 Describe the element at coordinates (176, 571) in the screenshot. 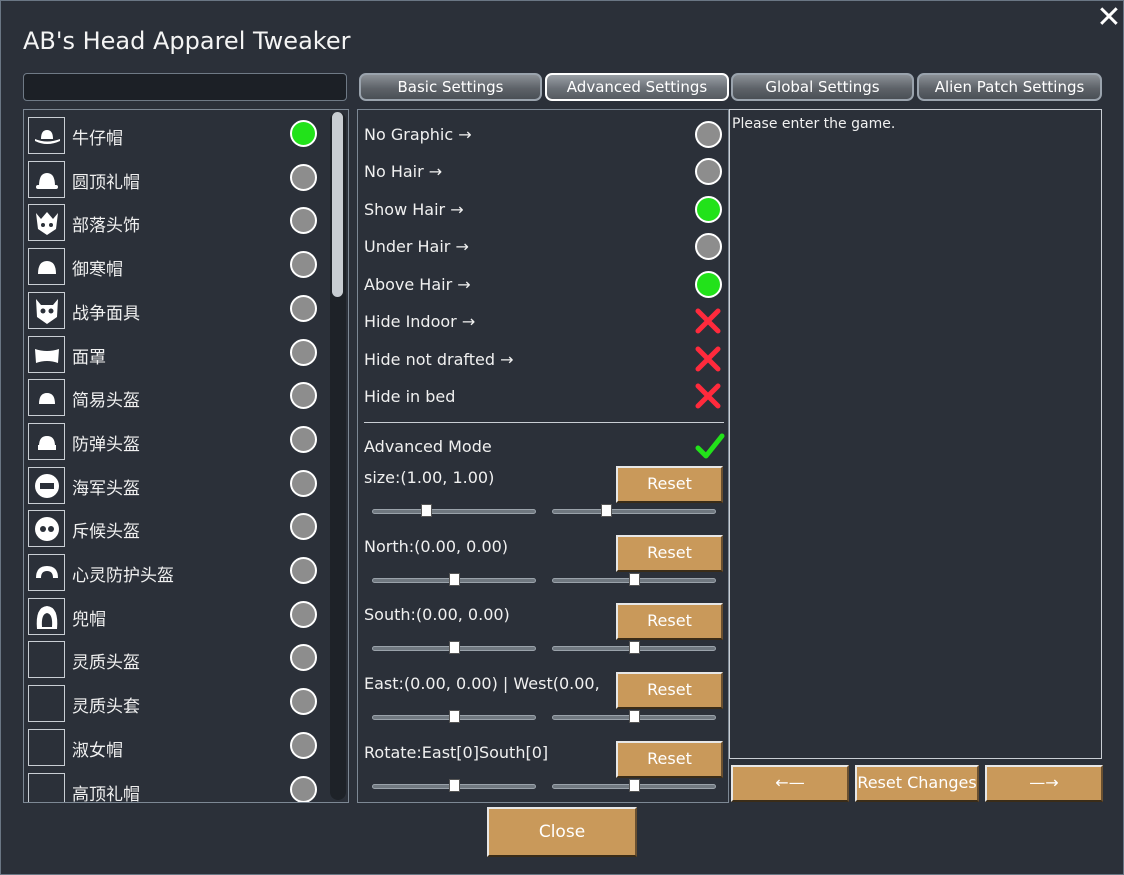

I see `list-item: 心灵防护头盔` at that location.